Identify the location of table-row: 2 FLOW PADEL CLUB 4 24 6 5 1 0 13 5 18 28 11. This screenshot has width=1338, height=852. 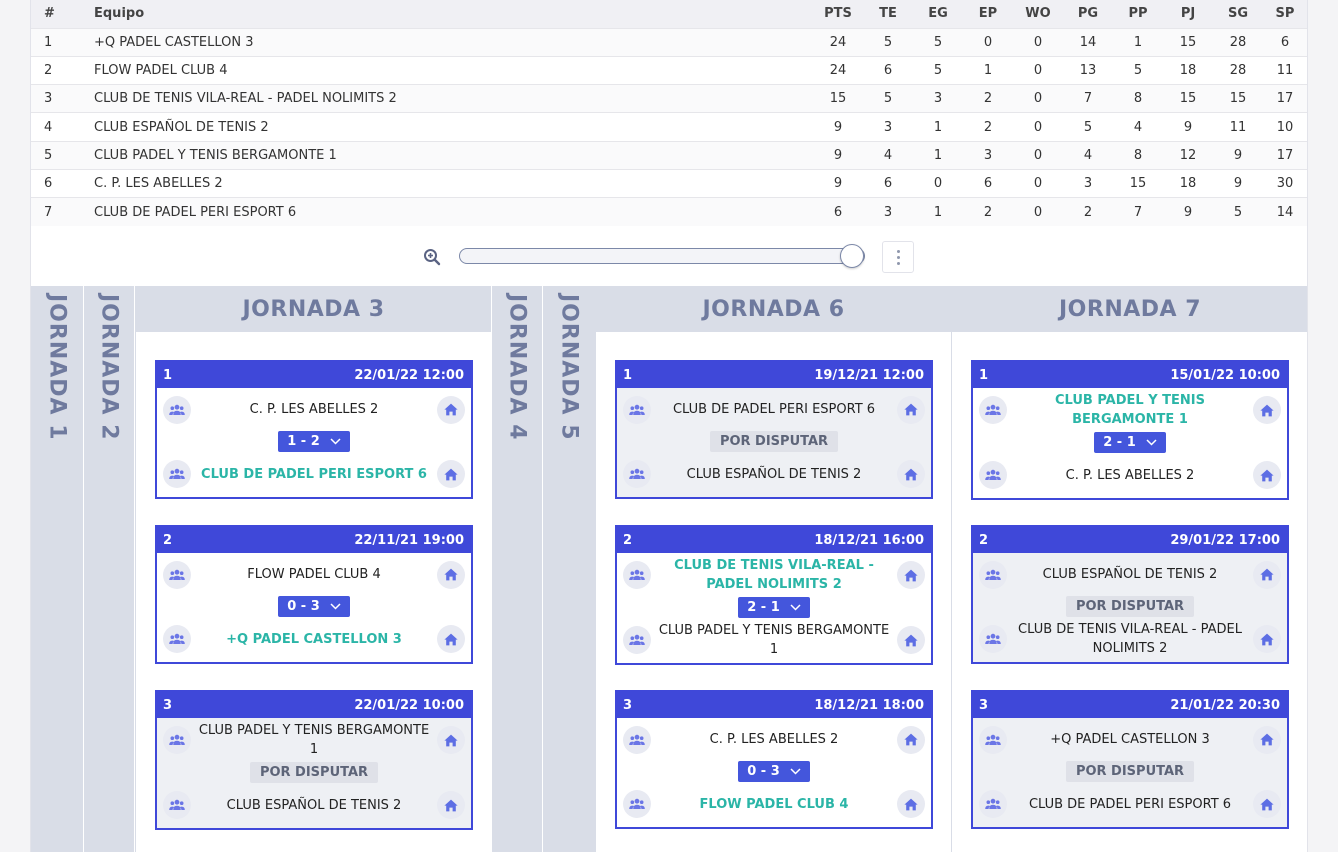
(669, 70).